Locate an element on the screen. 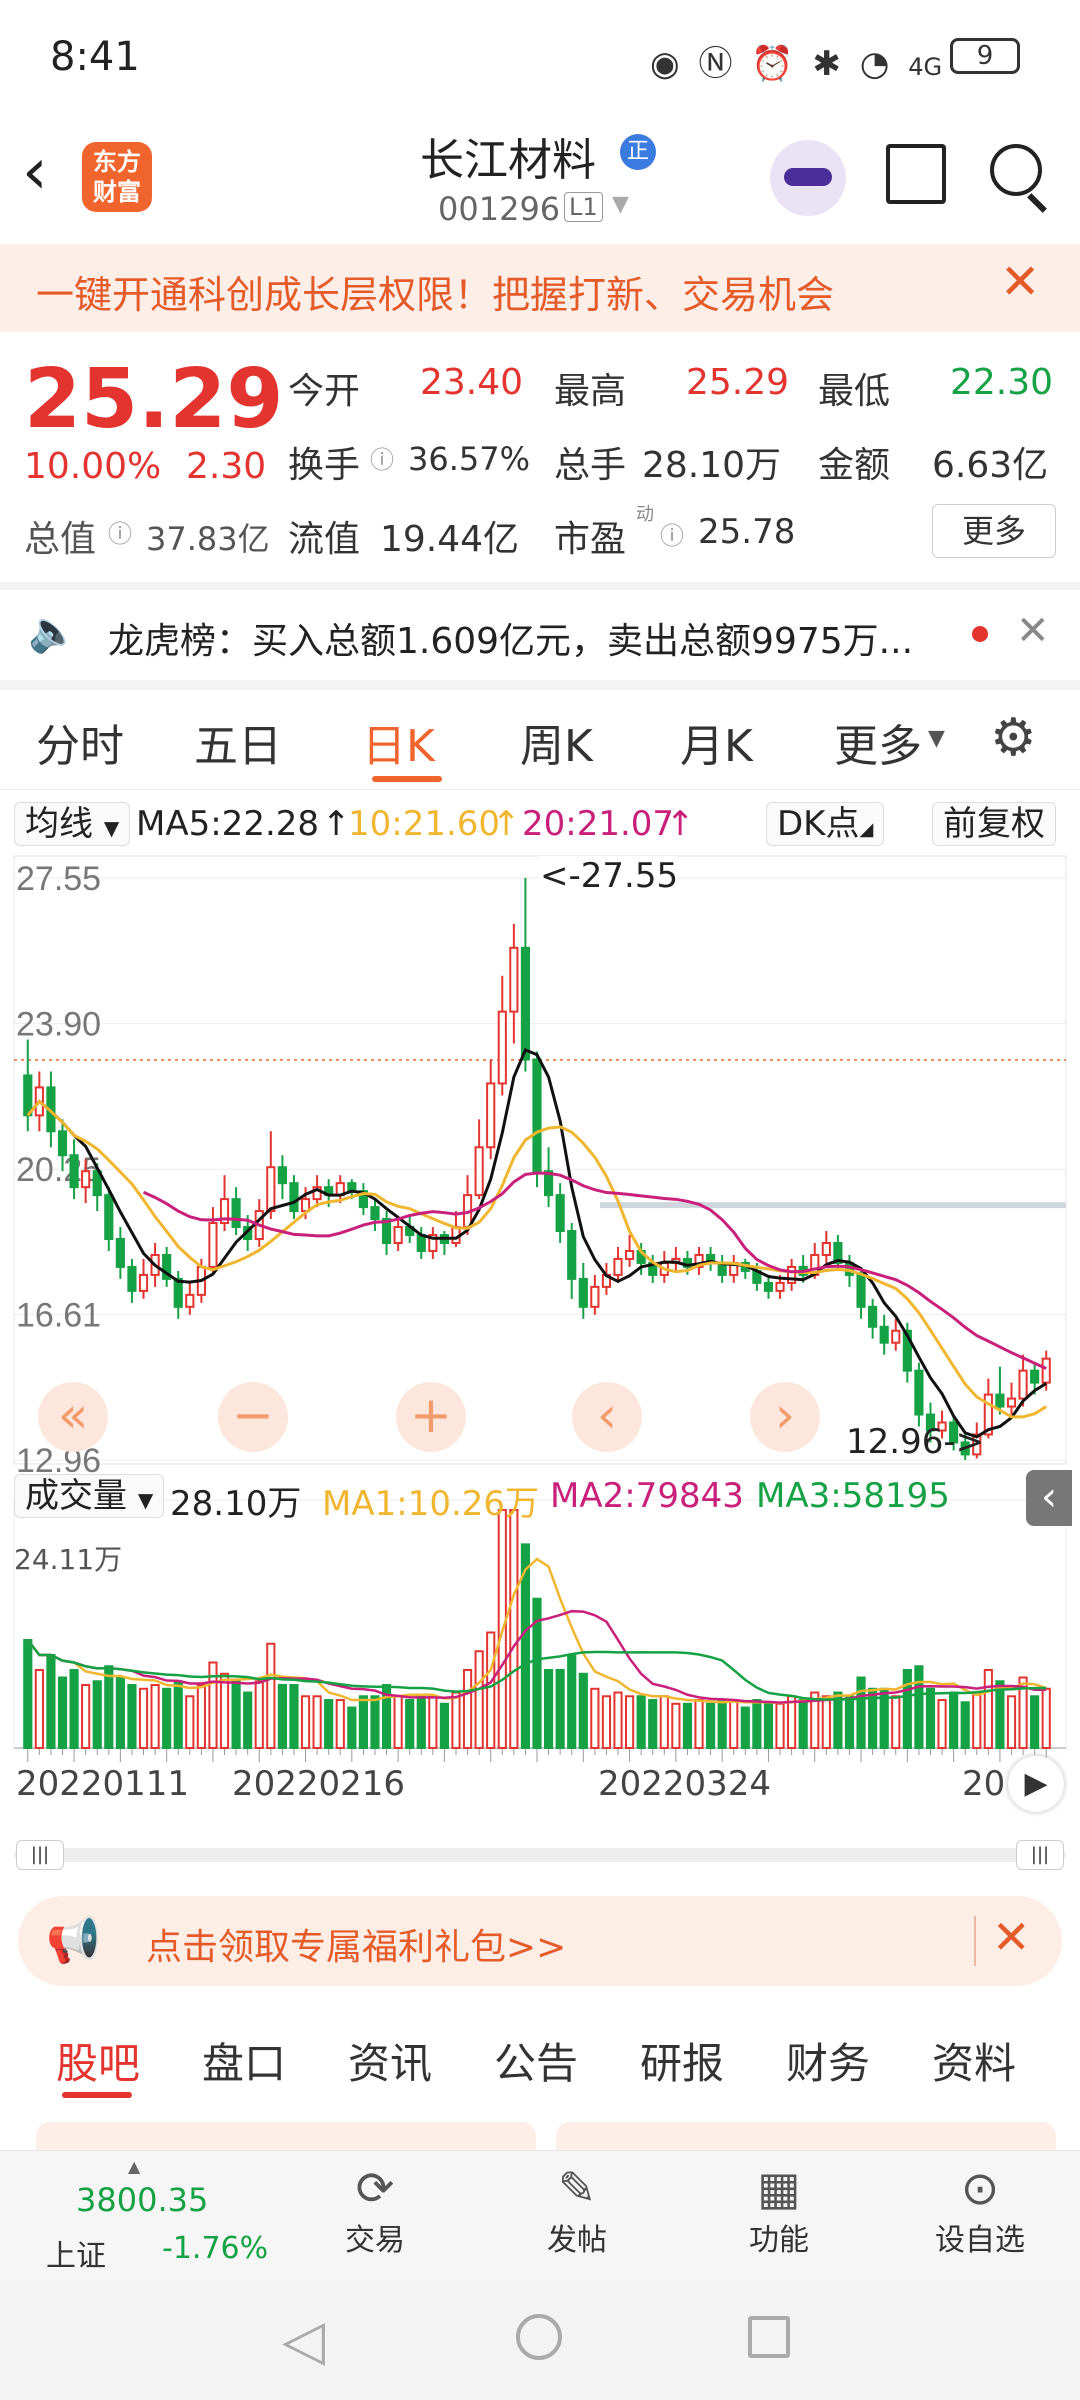 The image size is (1080, 2400). tab-finance: 财务 is located at coordinates (828, 2060).